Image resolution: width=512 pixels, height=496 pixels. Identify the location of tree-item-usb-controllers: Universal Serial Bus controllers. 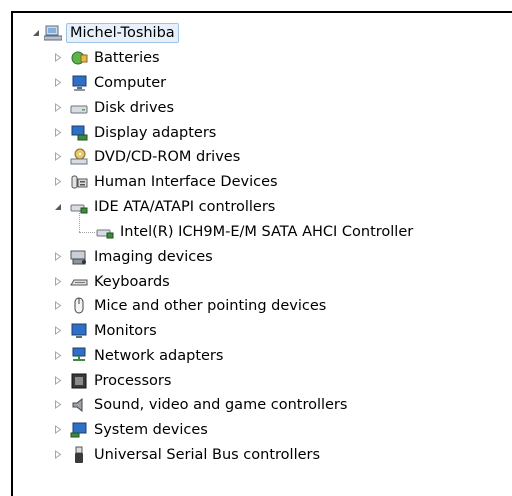
(253, 455).